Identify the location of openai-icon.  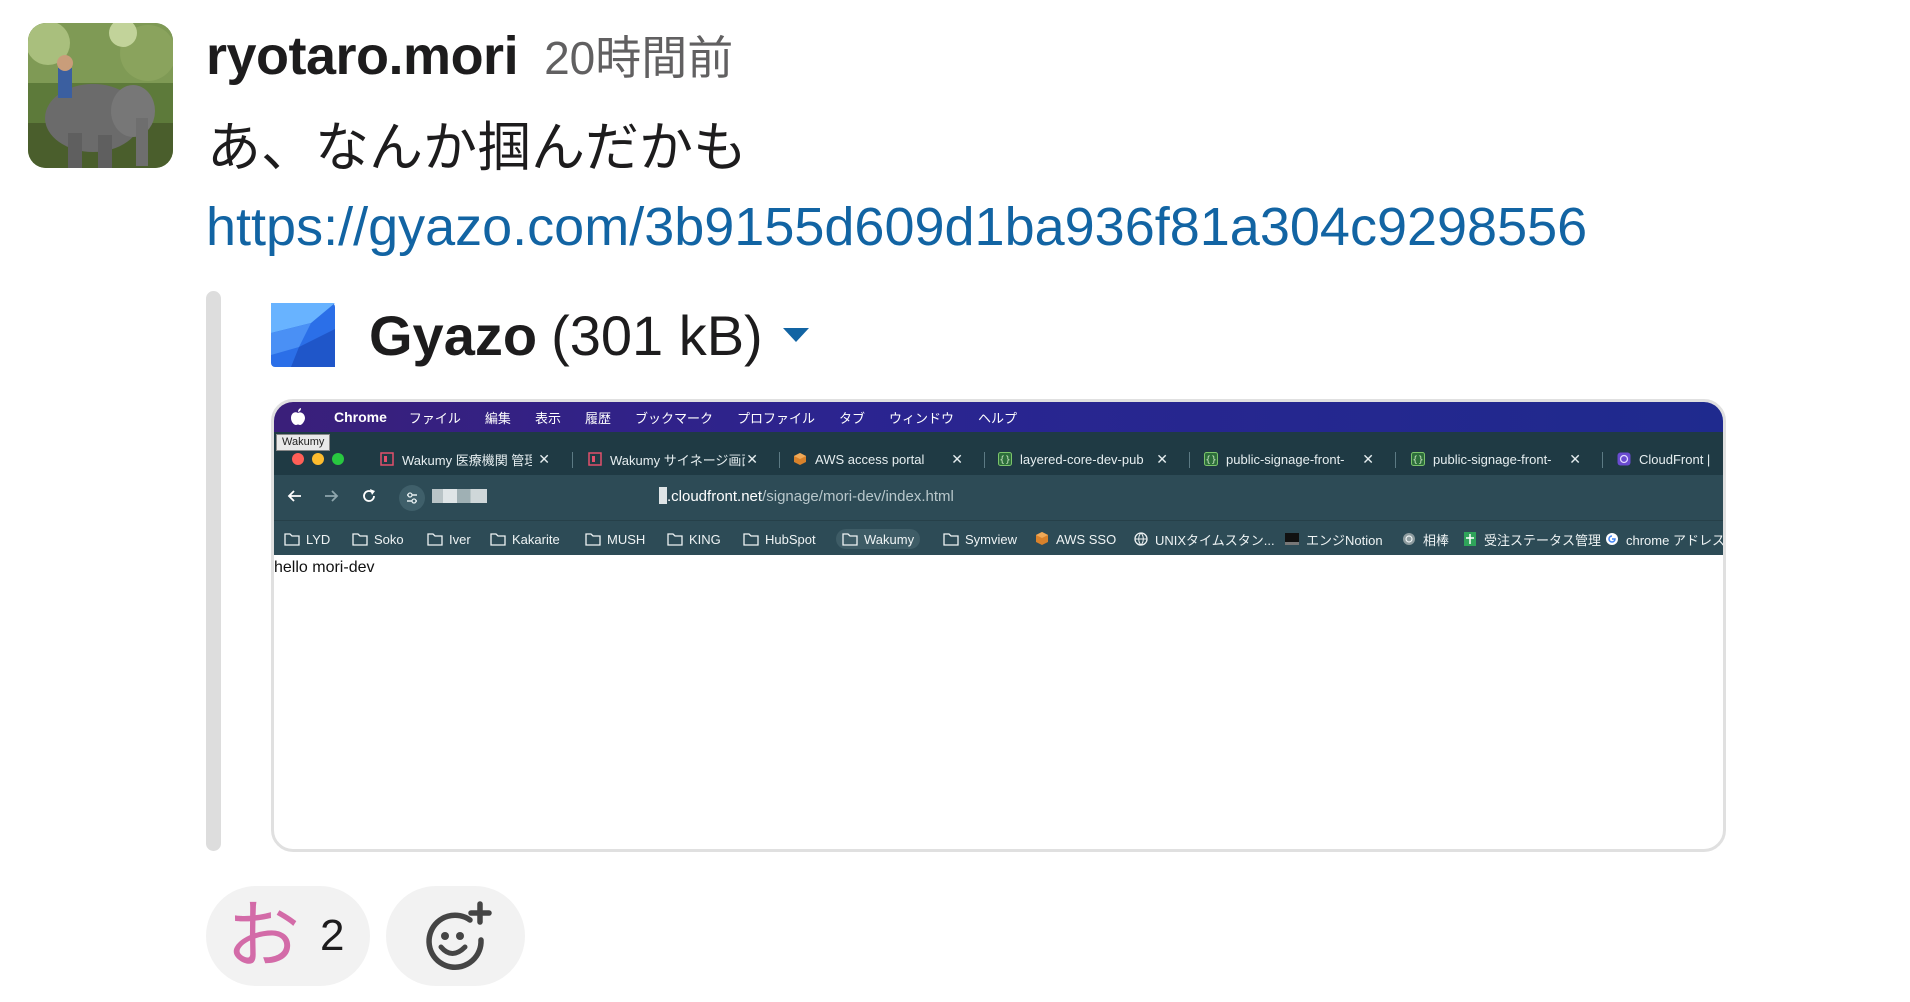
(1409, 539).